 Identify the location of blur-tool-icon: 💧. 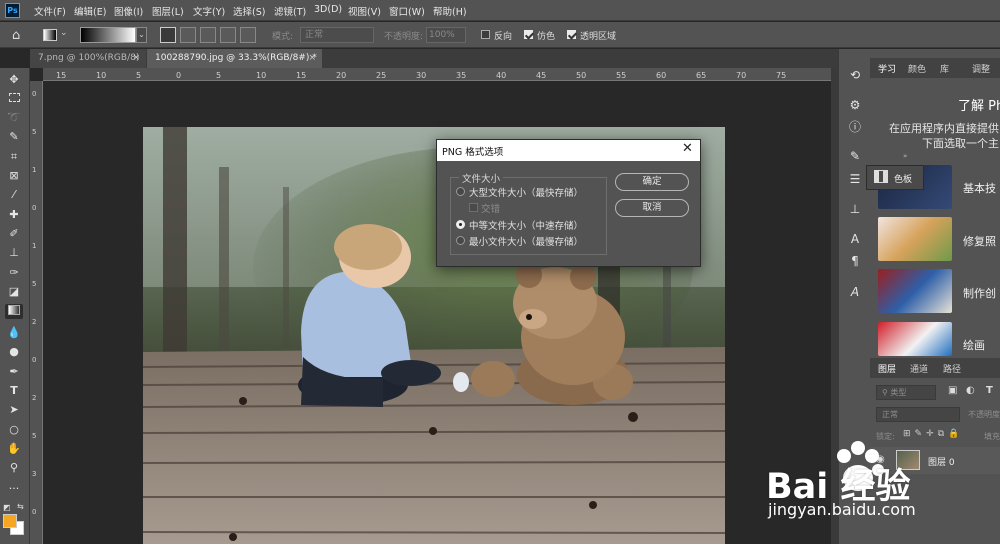
(14, 332).